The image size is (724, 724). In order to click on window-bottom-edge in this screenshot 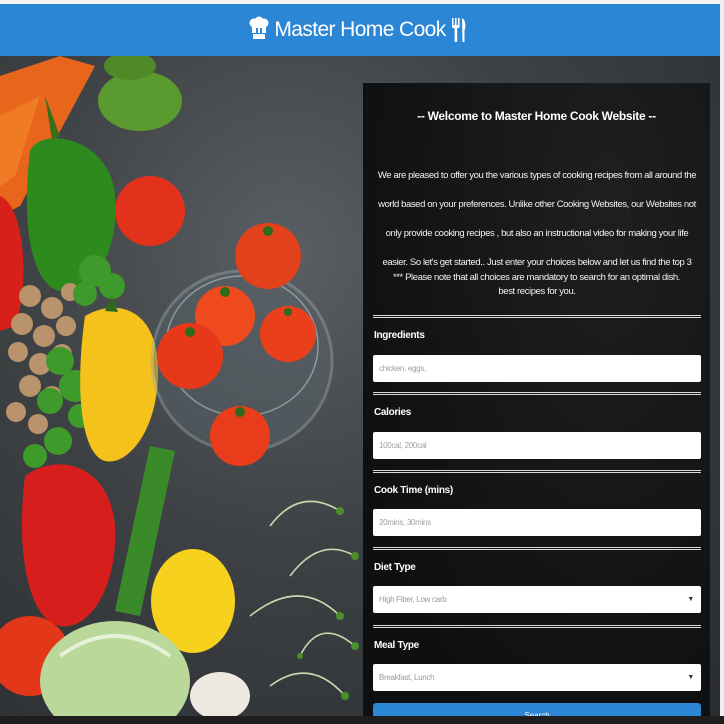, I will do `click(362, 720)`.